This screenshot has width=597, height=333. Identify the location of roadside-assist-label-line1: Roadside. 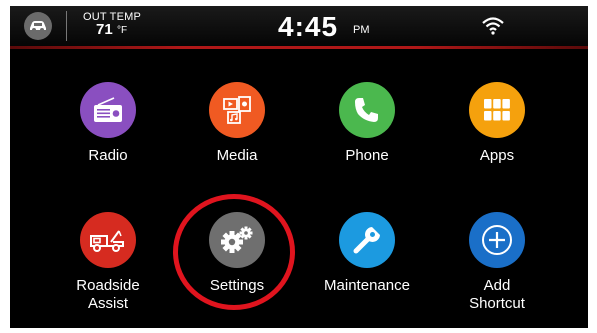
(108, 285).